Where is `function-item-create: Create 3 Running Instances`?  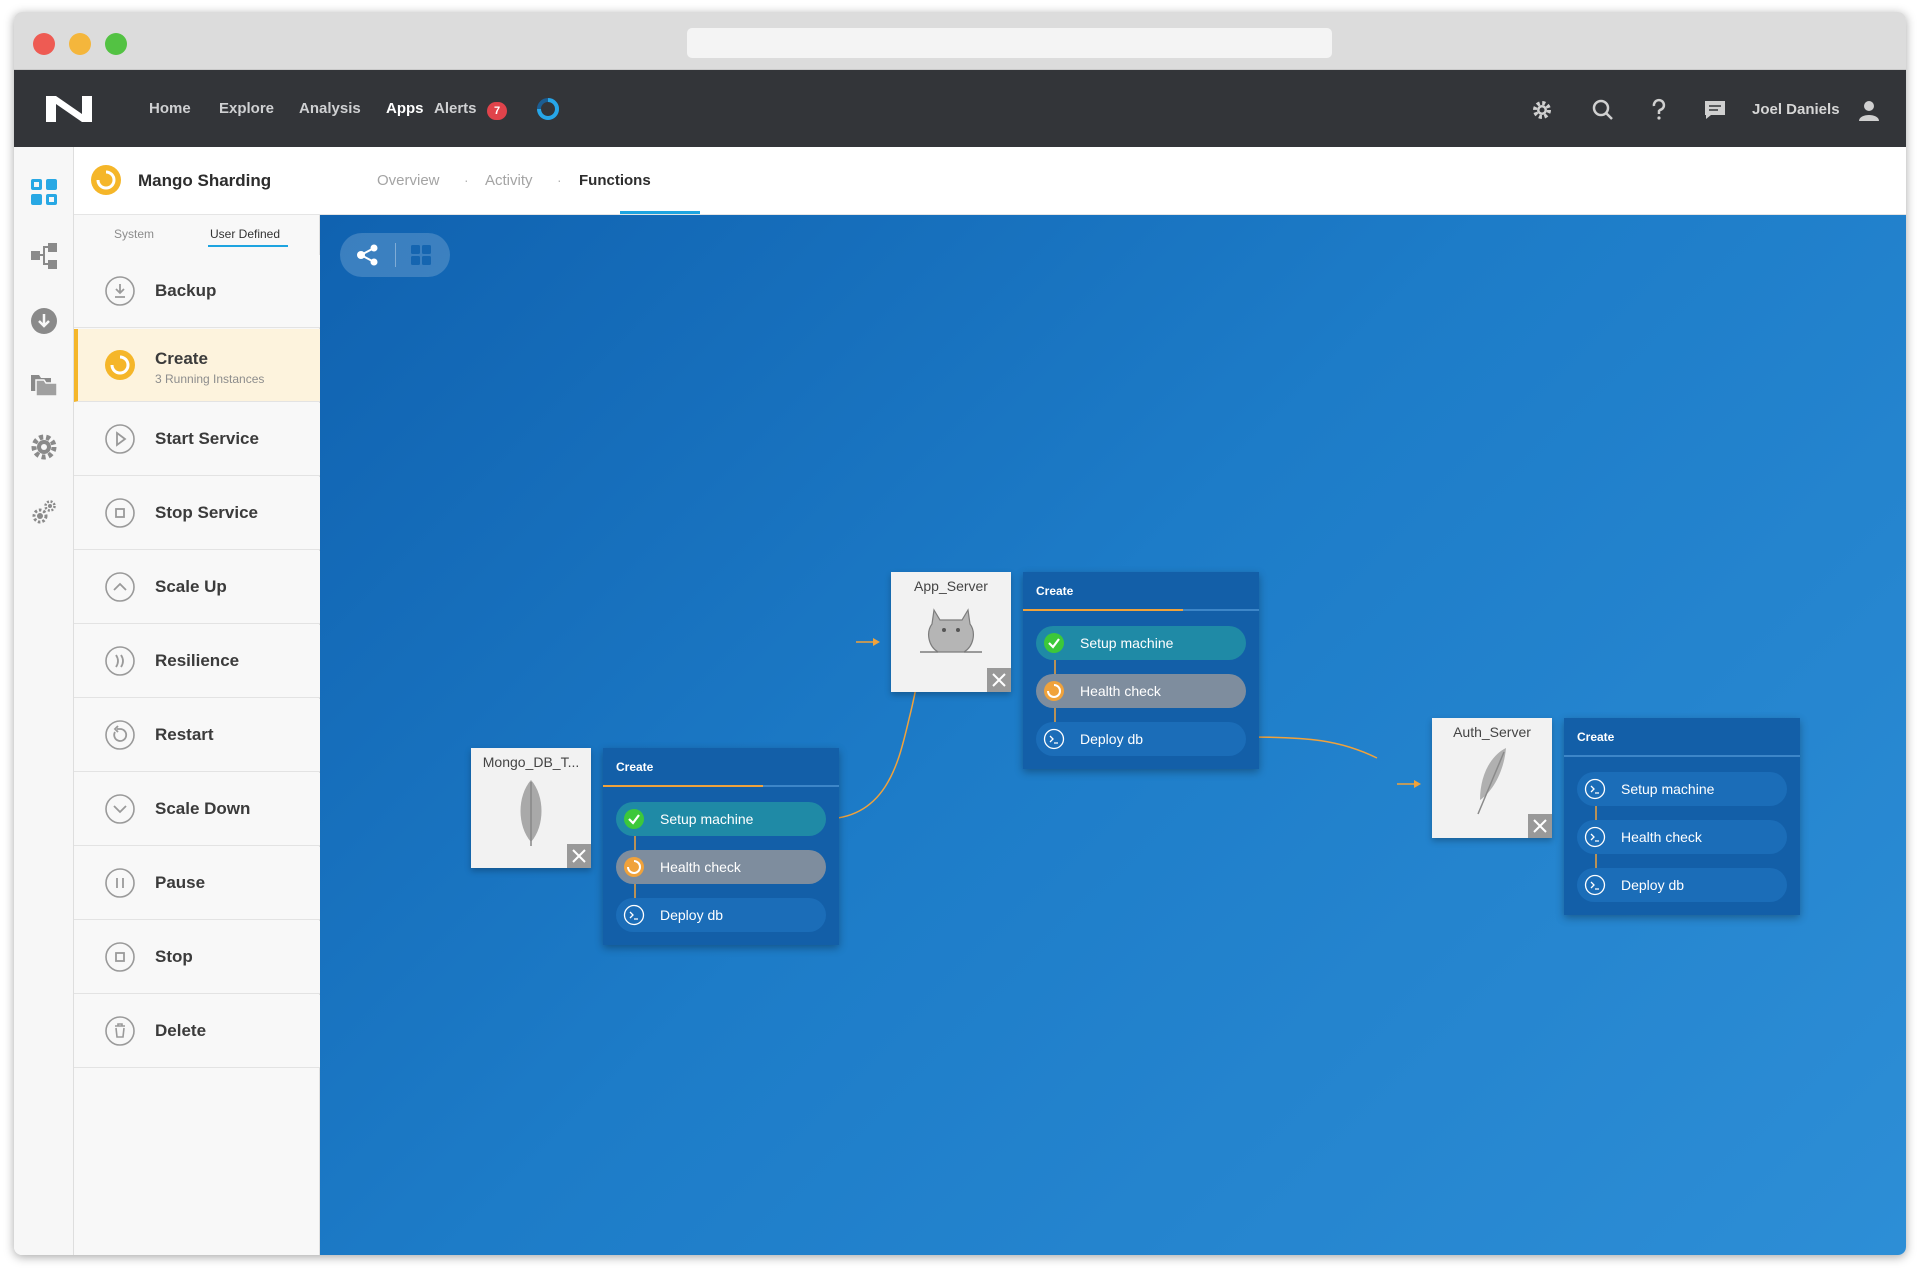 function-item-create: Create 3 Running Instances is located at coordinates (197, 365).